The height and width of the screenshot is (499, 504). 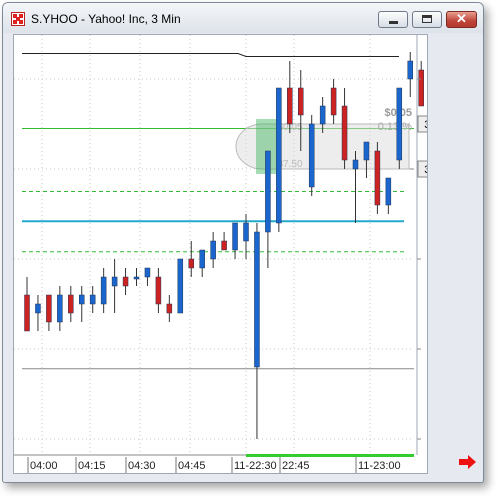 What do you see at coordinates (469, 462) in the screenshot?
I see `scroll-right-arrow-icon` at bounding box center [469, 462].